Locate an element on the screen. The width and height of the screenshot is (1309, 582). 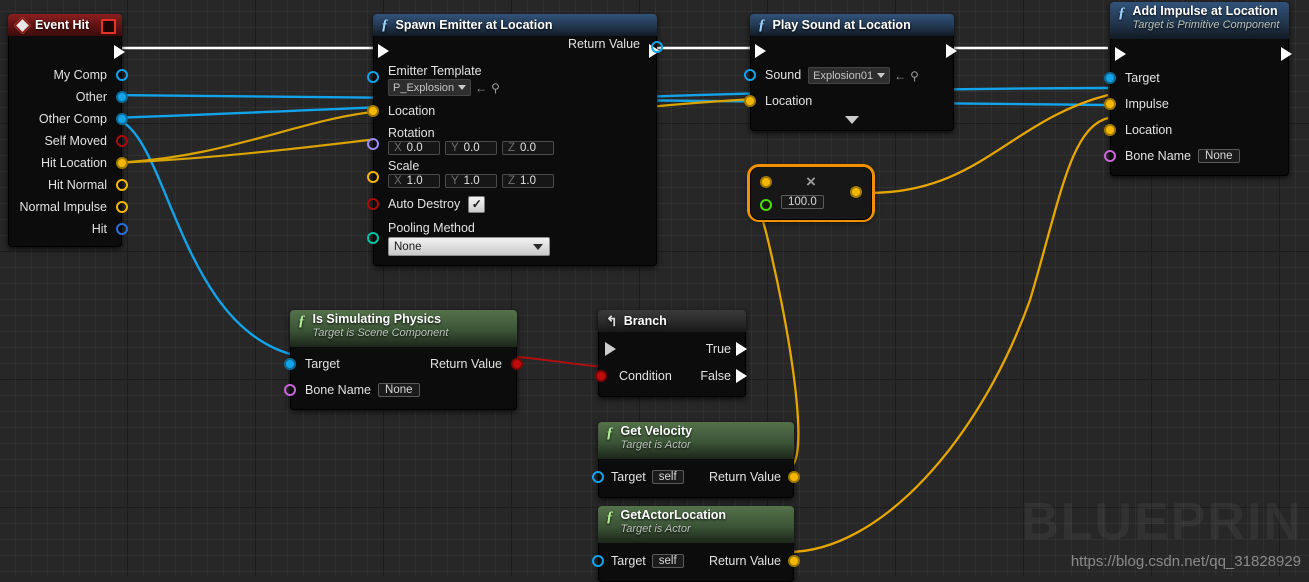
pin-row-other-comp: Other Comp is located at coordinates (68, 119).